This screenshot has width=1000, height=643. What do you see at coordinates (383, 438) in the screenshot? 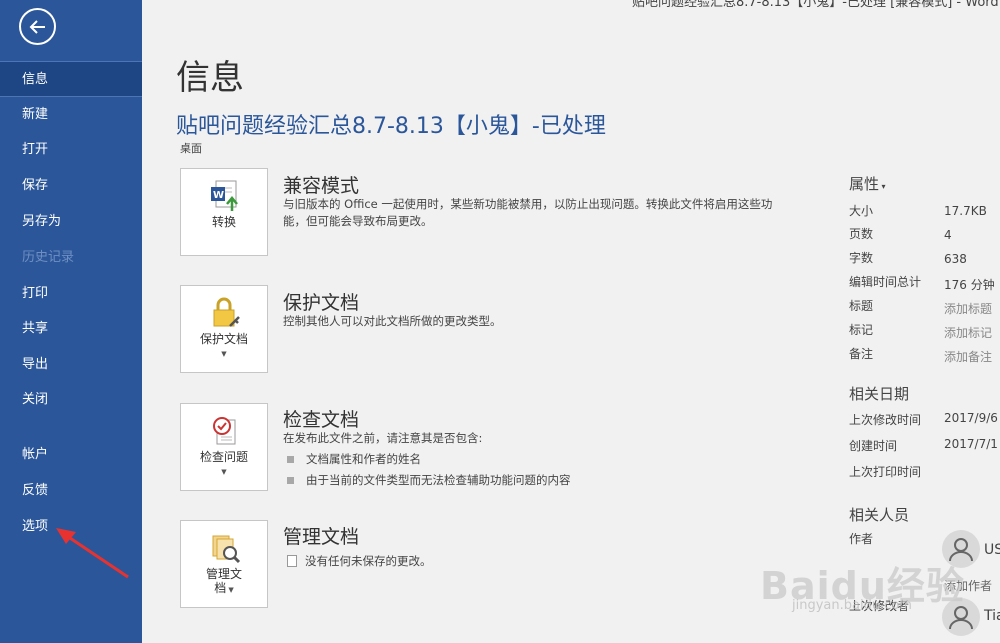
I see `inspect-document-description: 在发布此文件之前，请注意其是否包含:` at bounding box center [383, 438].